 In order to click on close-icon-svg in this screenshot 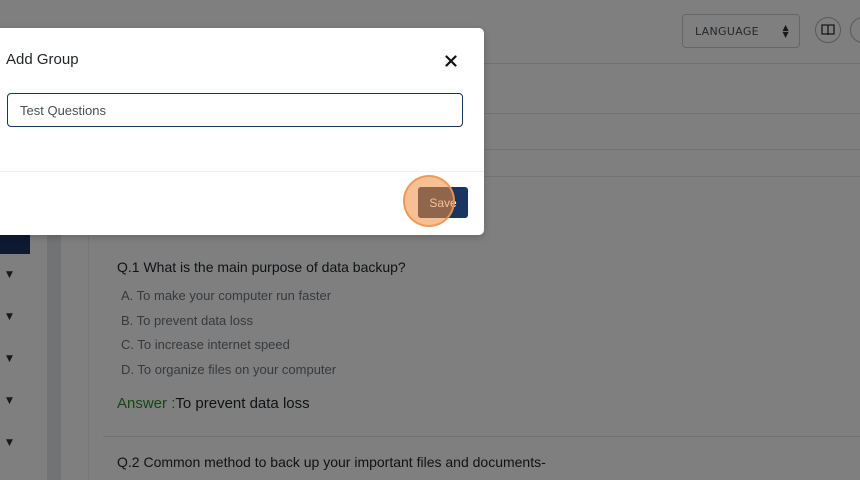, I will do `click(451, 61)`.